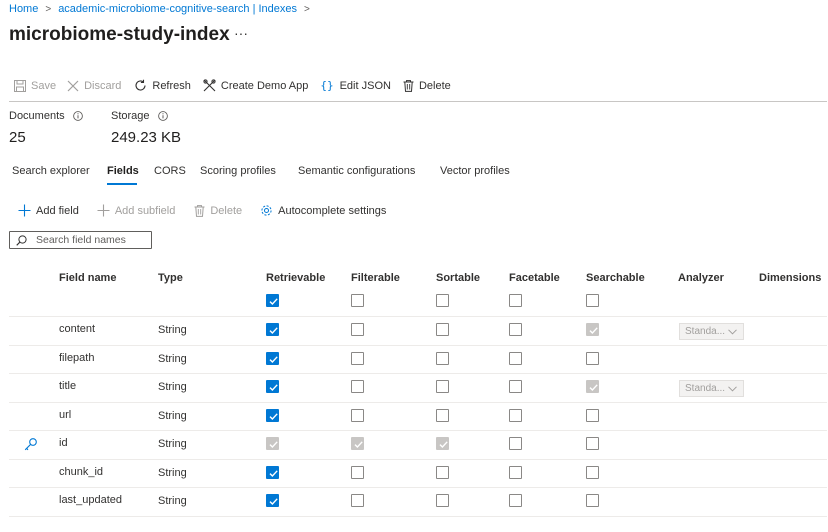 This screenshot has height=532, width=828. Describe the element at coordinates (77, 329) in the screenshot. I see `field-name-cell: content` at that location.